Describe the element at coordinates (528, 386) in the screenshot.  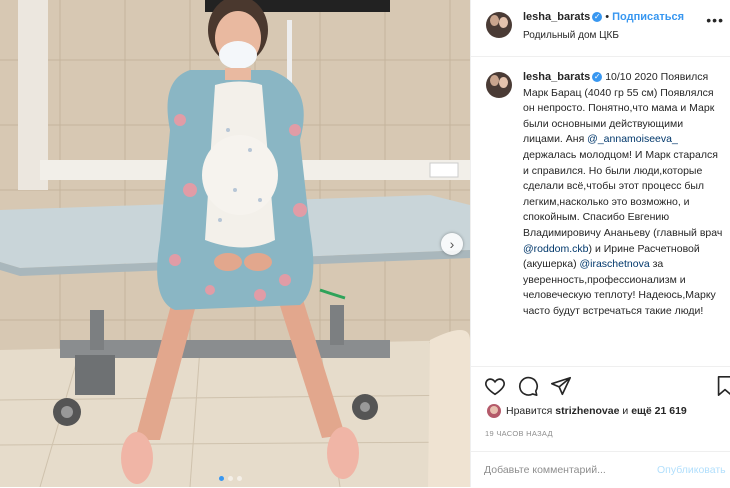
I see `comment-icon` at that location.